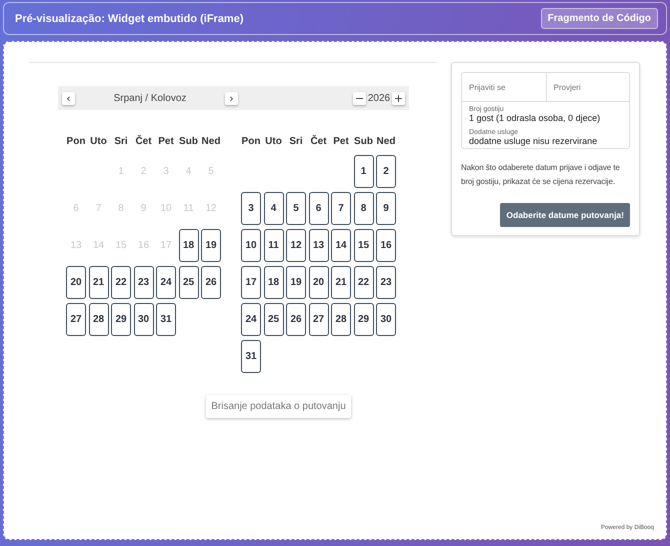 The height and width of the screenshot is (546, 670). What do you see at coordinates (341, 208) in the screenshot?
I see `day-button: 7` at bounding box center [341, 208].